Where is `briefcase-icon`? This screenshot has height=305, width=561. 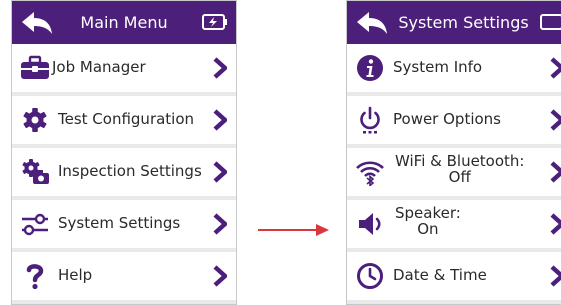
briefcase-icon is located at coordinates (35, 67).